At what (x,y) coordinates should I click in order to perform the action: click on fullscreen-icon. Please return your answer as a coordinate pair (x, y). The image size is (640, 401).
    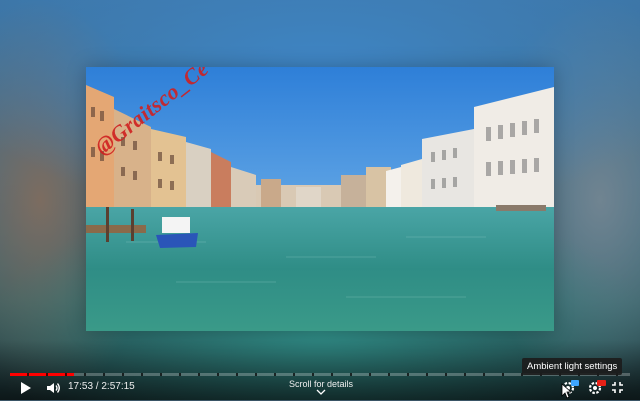
    Looking at the image, I should click on (617, 387).